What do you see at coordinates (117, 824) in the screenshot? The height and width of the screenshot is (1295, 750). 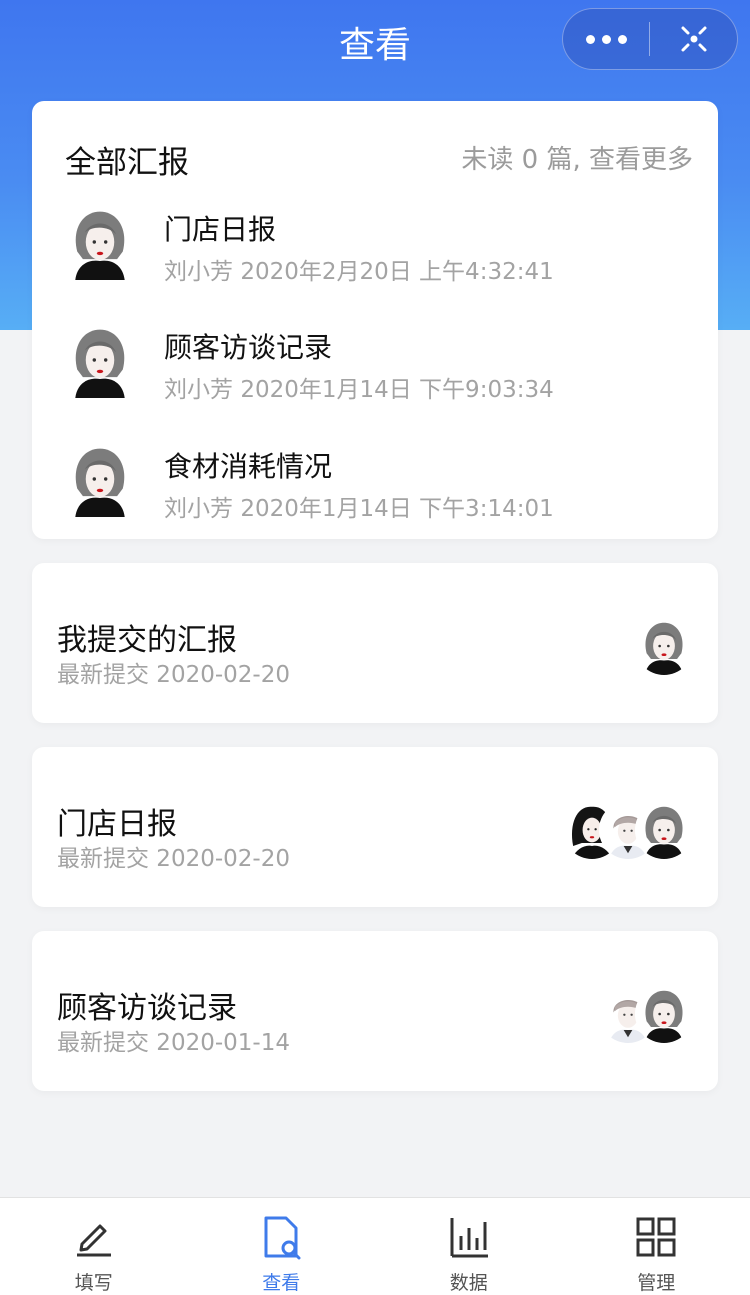 I see `group-title: 门店日报` at bounding box center [117, 824].